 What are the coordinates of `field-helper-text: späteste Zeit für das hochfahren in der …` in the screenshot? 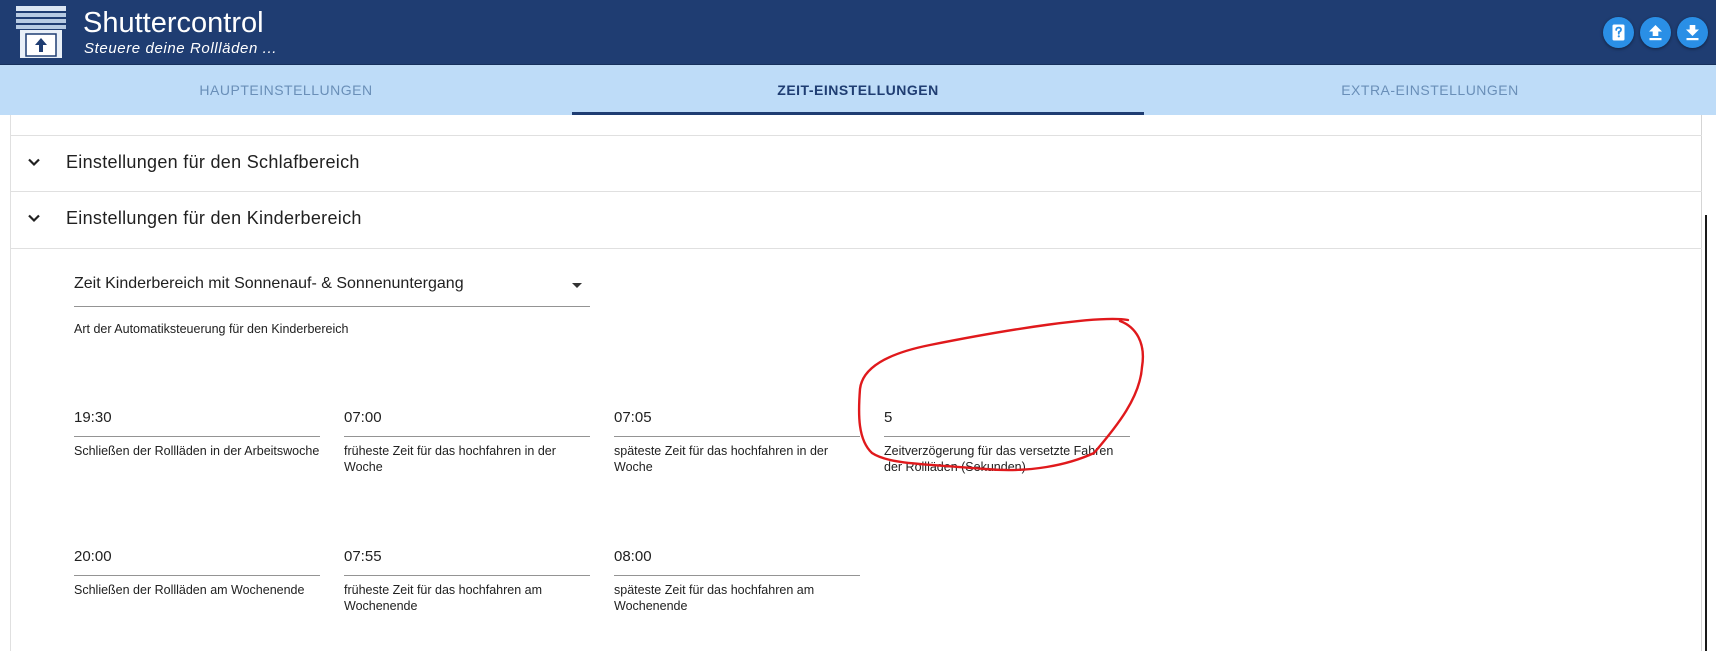 It's located at (721, 459).